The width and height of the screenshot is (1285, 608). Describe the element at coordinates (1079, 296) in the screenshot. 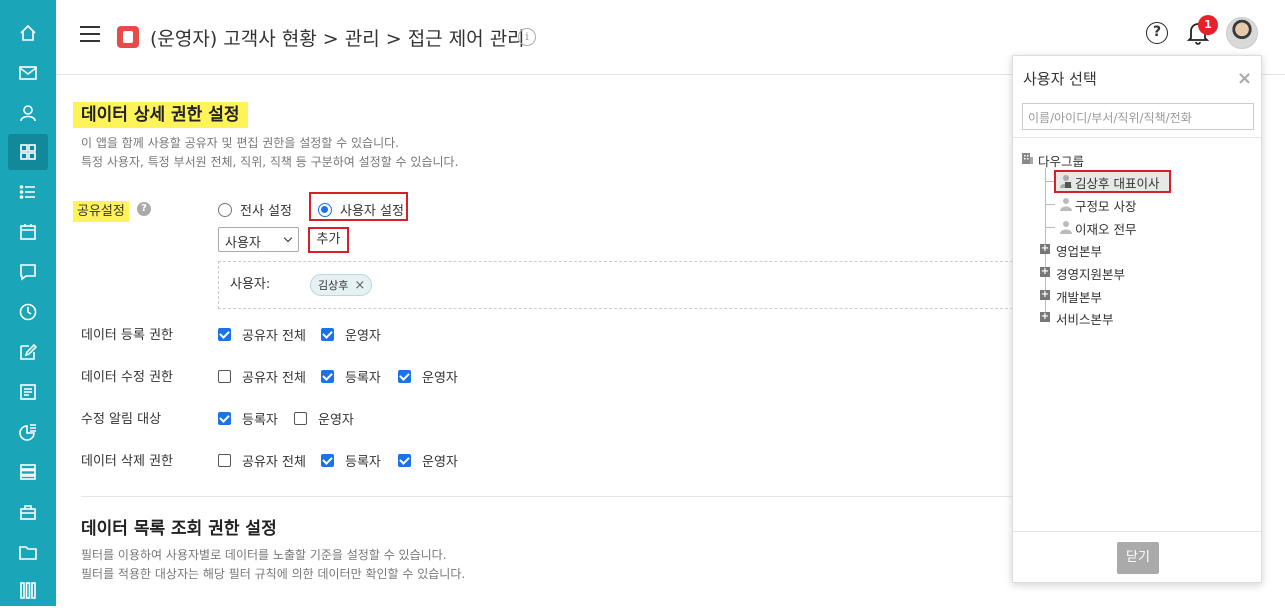

I see `tree-dept-2: 개발본부` at that location.